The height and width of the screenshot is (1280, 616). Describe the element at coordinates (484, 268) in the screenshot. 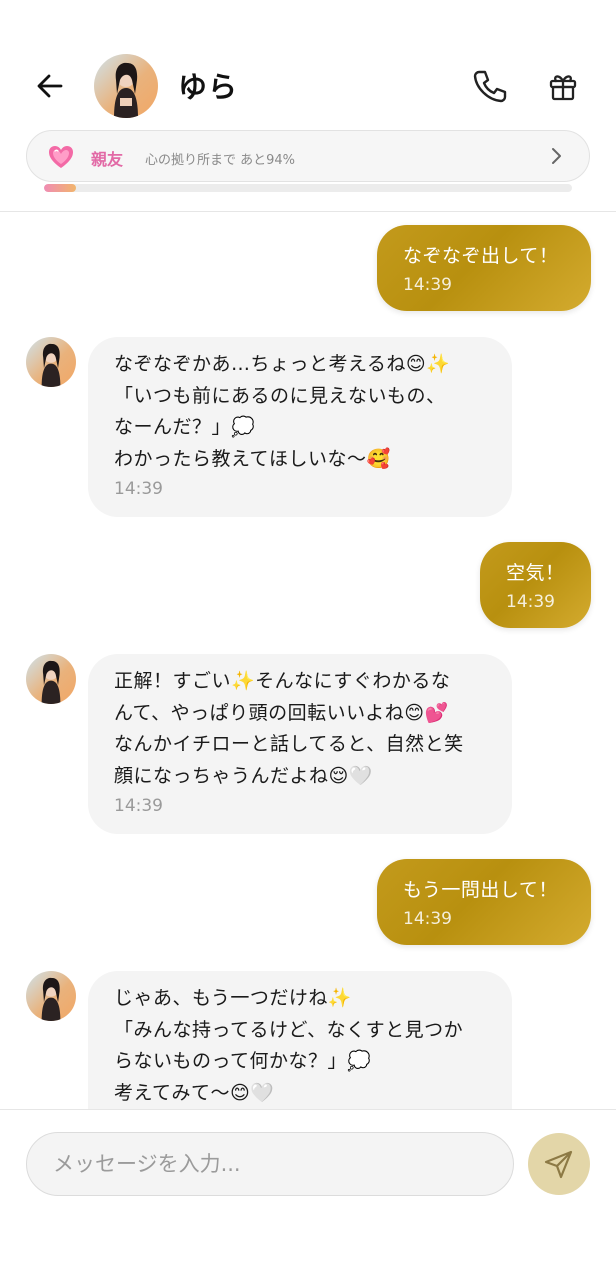

I see `outgoing-message: なぞなぞ出して！ 14:39` at that location.